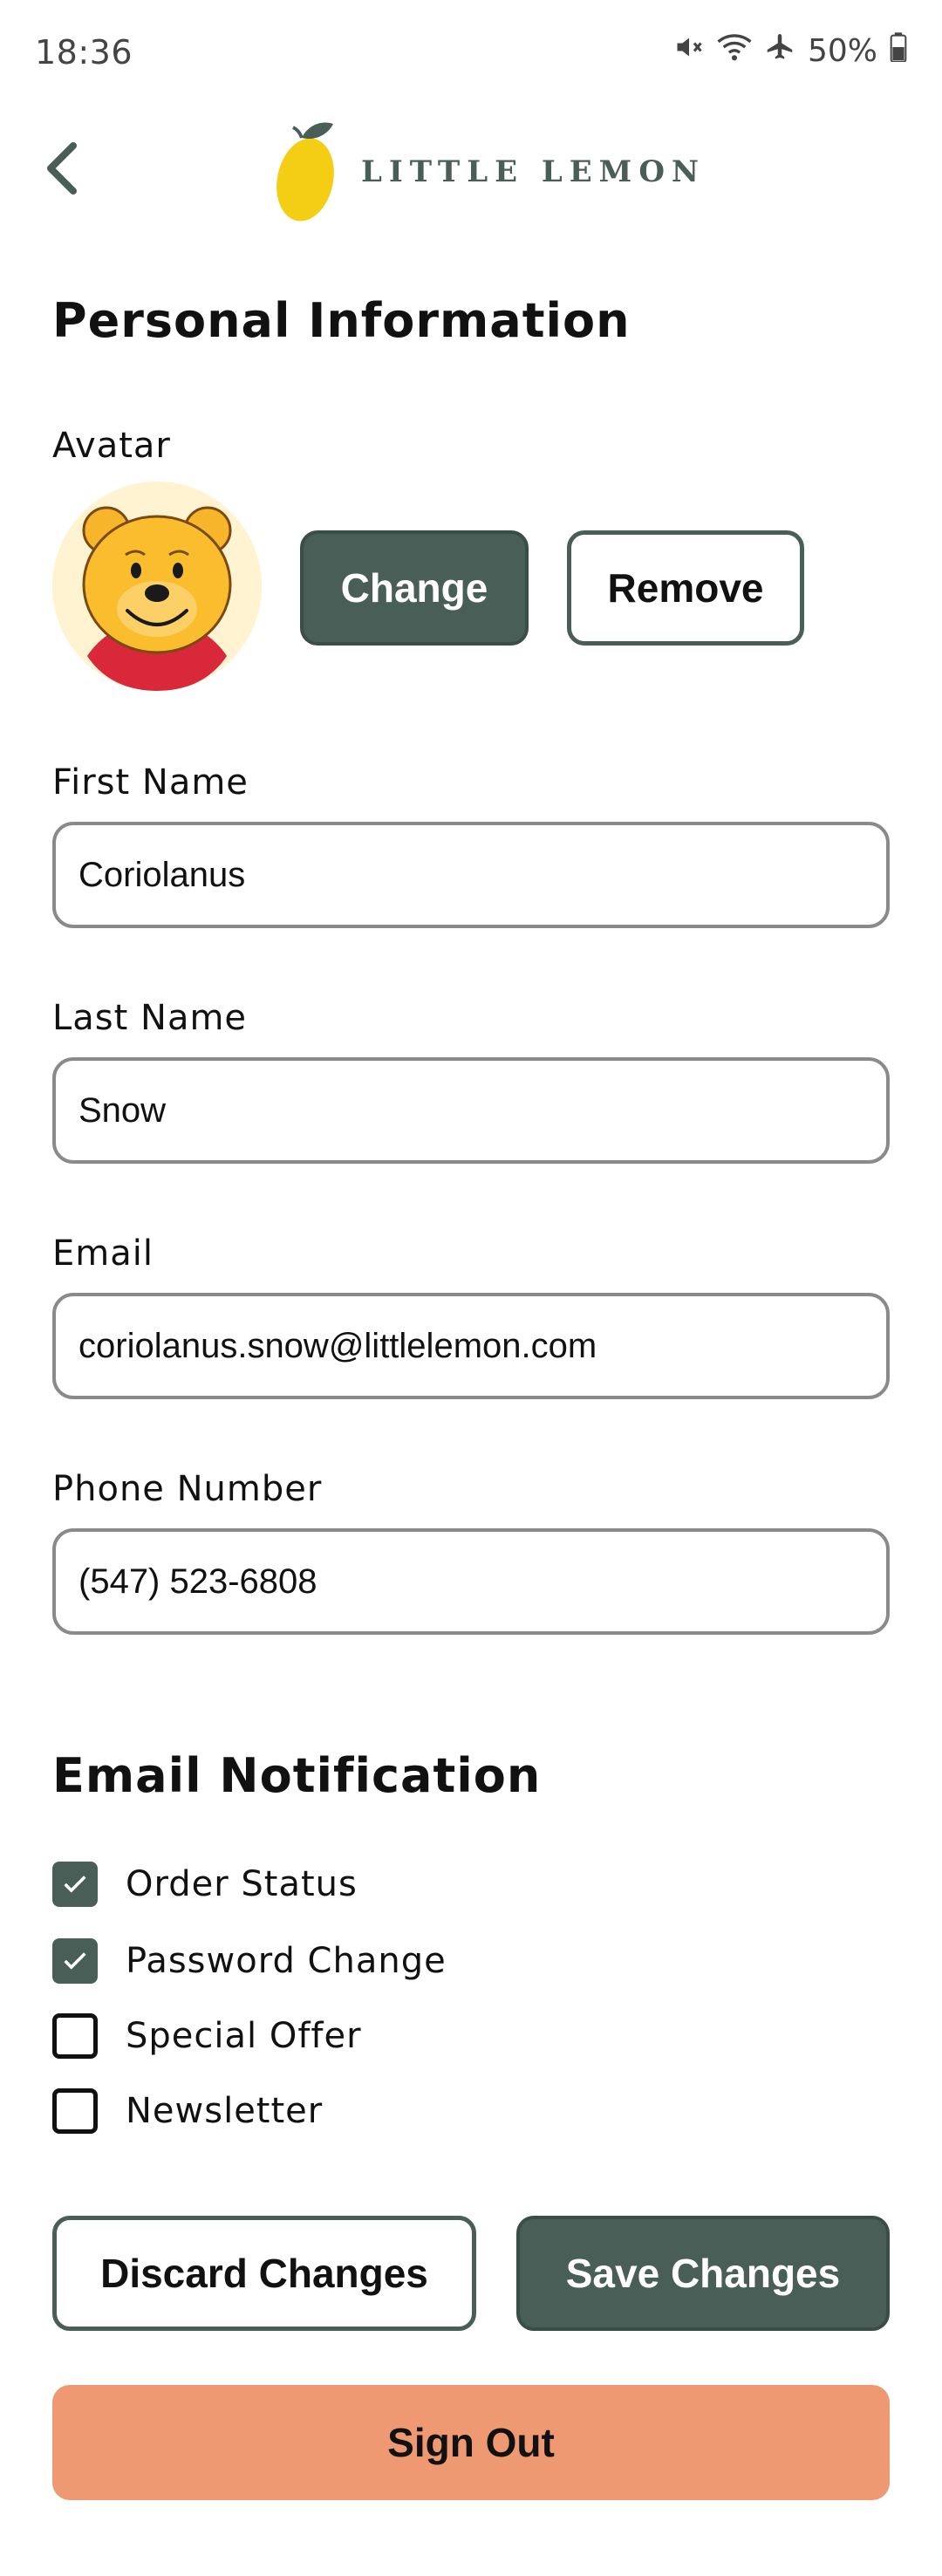 This screenshot has height=2576, width=942. I want to click on bear-avatar-image, so click(157, 586).